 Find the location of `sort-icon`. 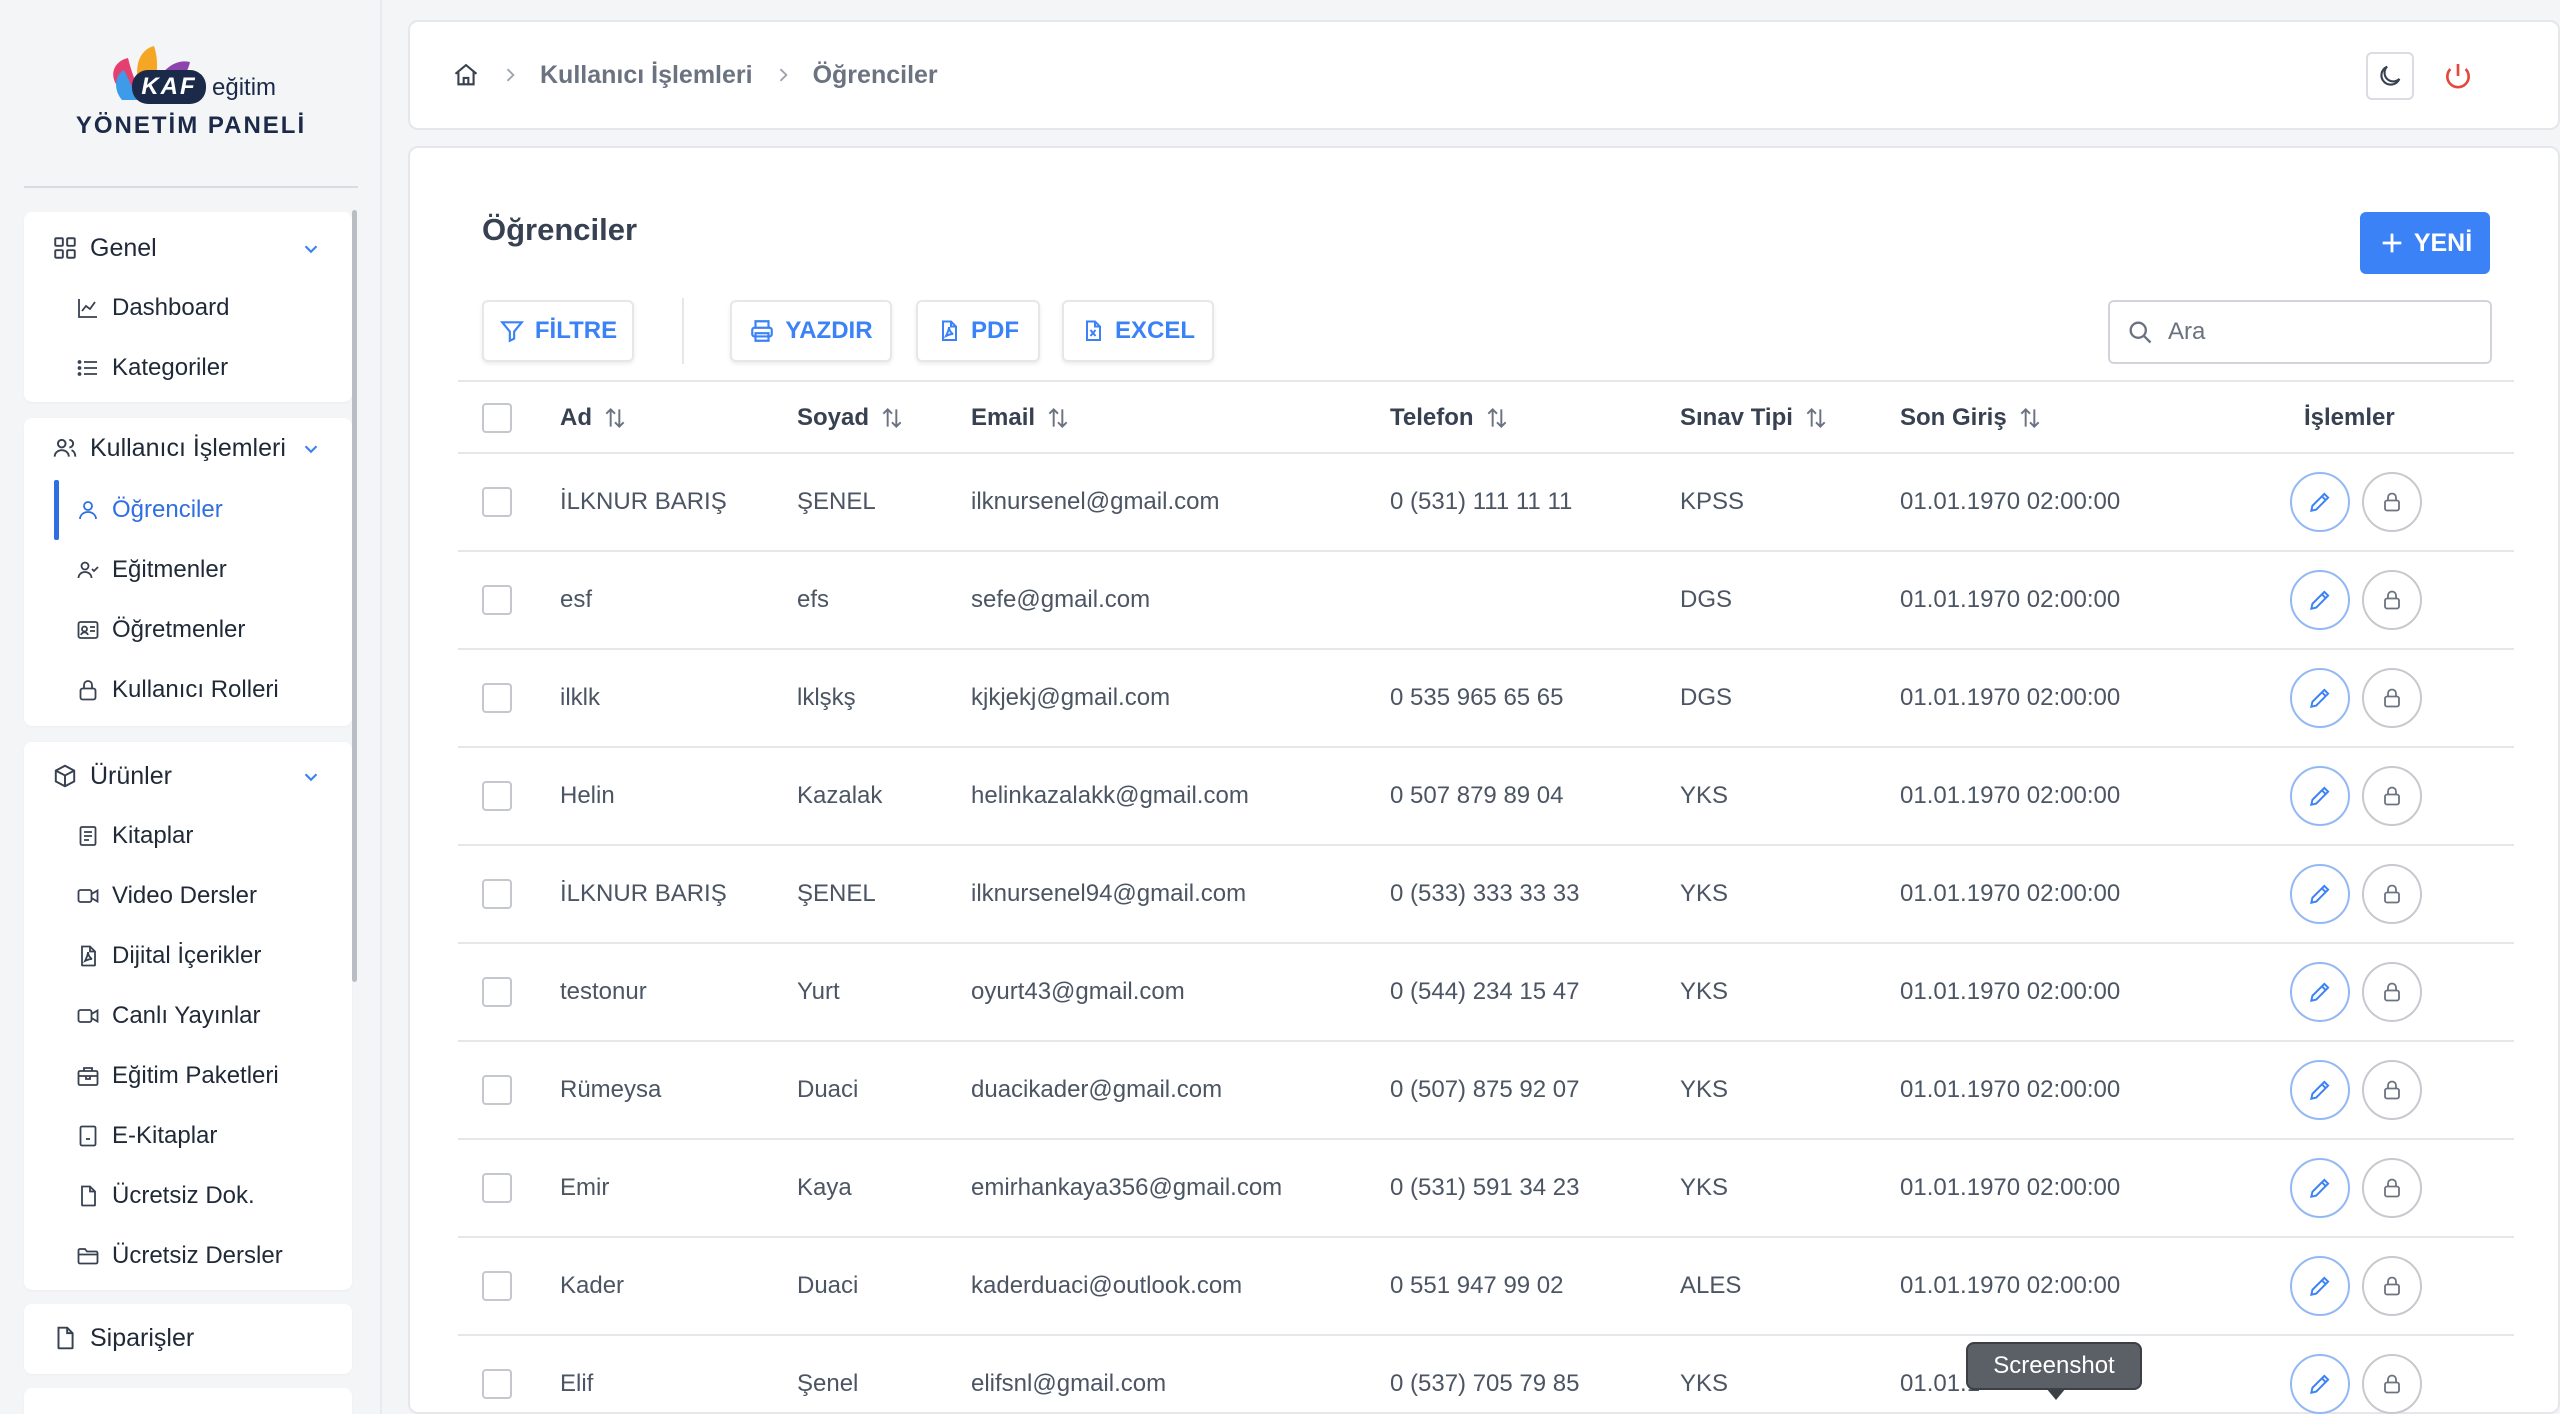

sort-icon is located at coordinates (1816, 418).